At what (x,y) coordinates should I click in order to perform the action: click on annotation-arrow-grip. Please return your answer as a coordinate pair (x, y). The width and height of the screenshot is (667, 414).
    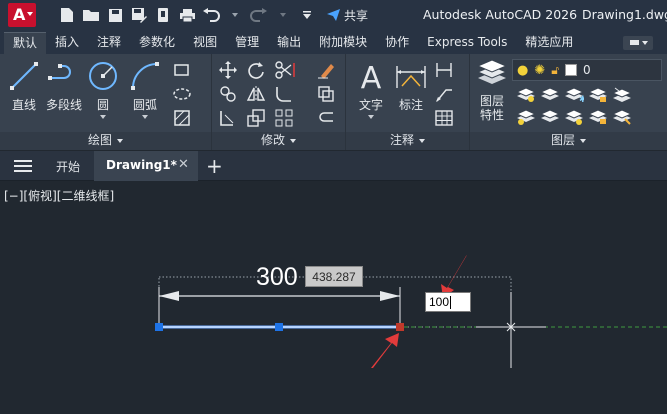
    Looking at the image, I should click on (385, 350).